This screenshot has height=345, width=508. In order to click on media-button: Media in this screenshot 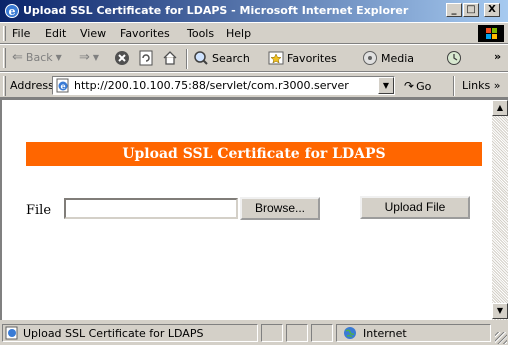, I will do `click(388, 58)`.